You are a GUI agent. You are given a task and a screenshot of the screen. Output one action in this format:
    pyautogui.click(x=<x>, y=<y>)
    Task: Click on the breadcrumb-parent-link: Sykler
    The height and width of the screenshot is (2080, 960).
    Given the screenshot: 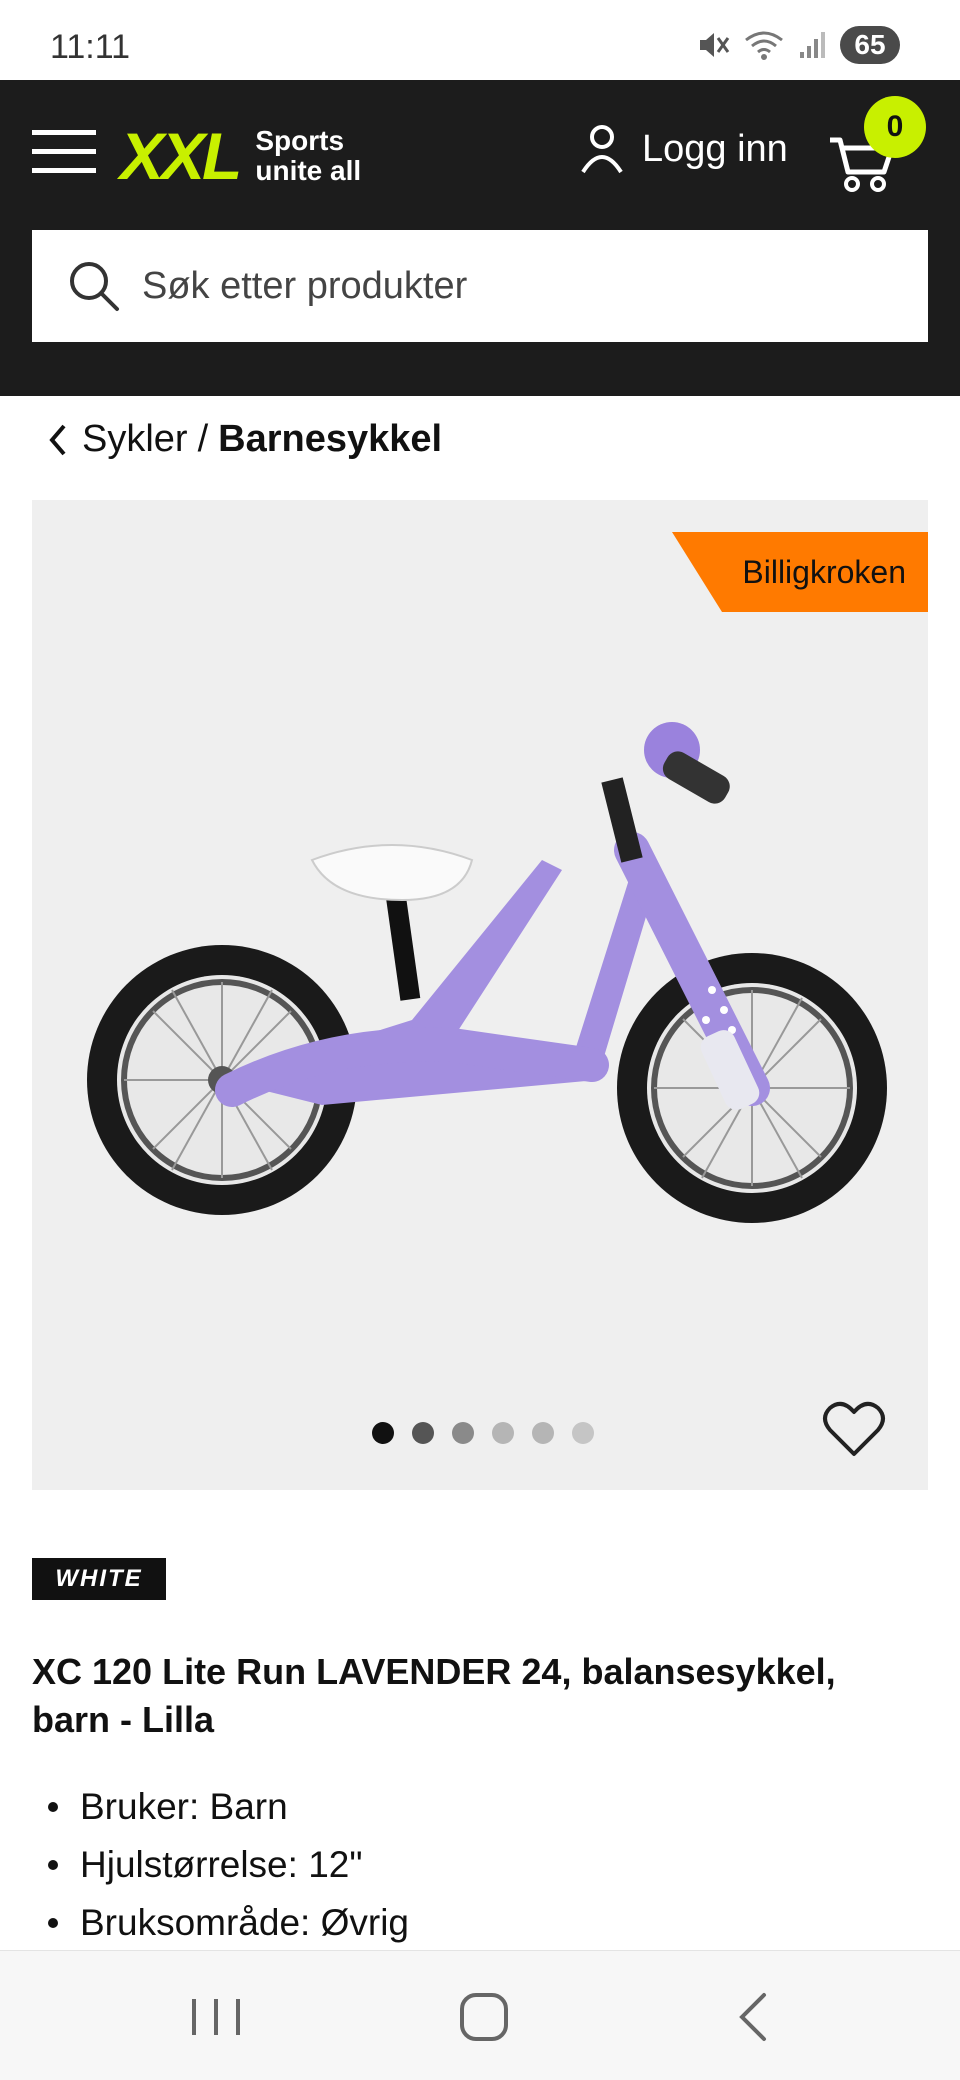 What is the action you would take?
    pyautogui.click(x=135, y=439)
    